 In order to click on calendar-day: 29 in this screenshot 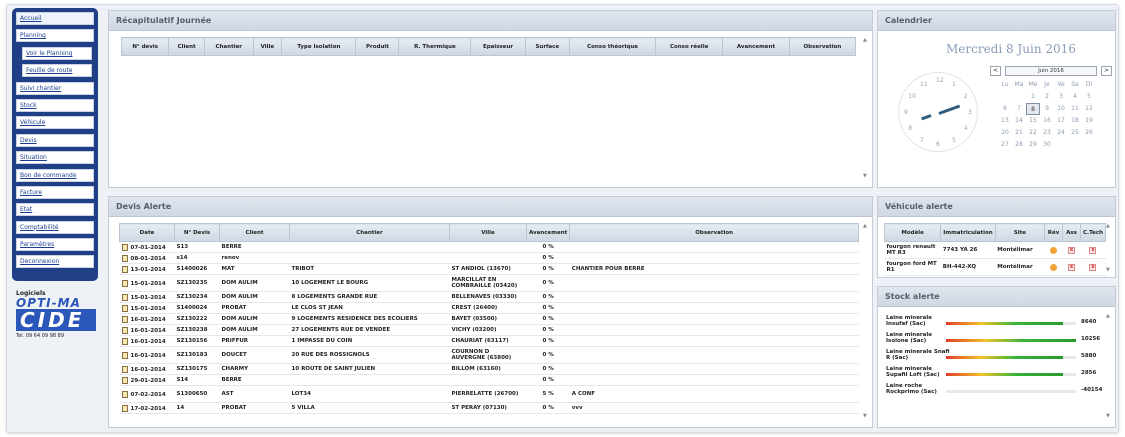, I will do `click(1033, 145)`.